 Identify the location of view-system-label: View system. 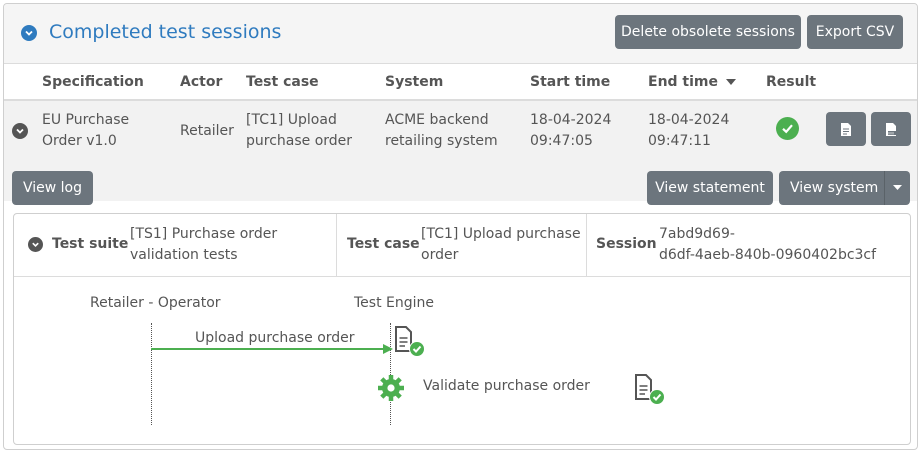
(834, 188).